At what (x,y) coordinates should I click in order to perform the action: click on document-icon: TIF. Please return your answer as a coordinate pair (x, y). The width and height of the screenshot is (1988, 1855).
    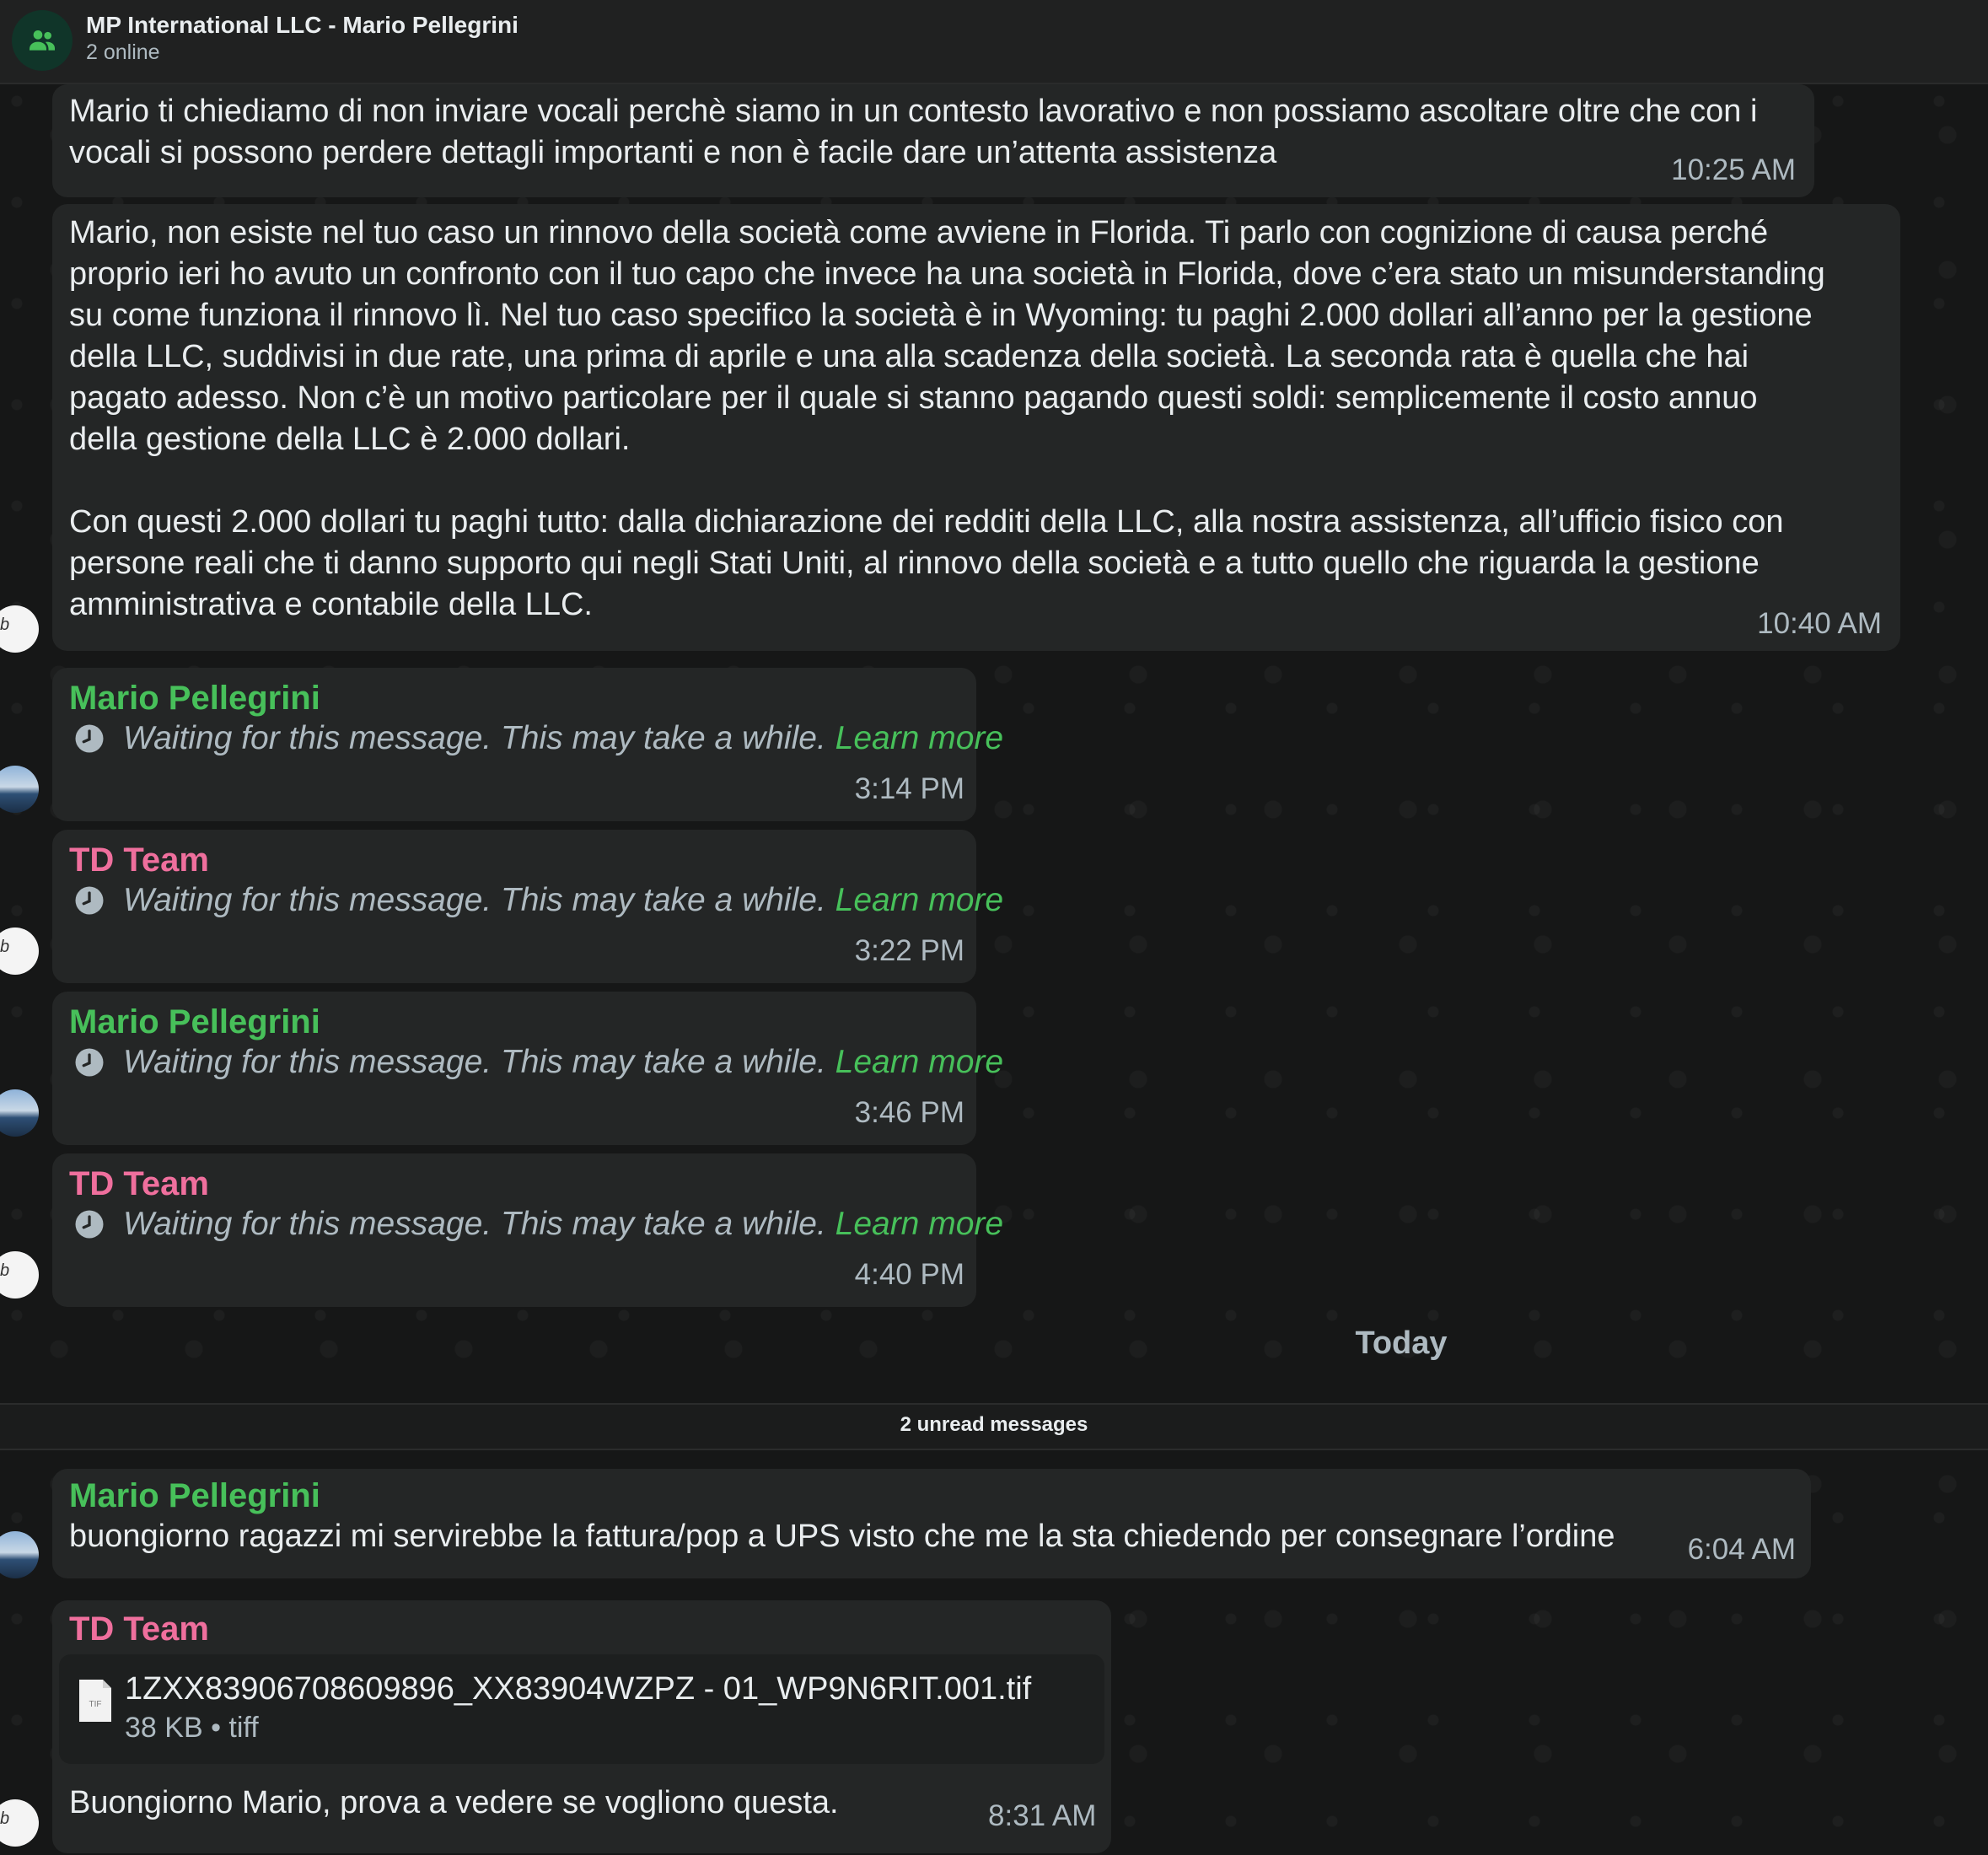
    Looking at the image, I should click on (95, 1701).